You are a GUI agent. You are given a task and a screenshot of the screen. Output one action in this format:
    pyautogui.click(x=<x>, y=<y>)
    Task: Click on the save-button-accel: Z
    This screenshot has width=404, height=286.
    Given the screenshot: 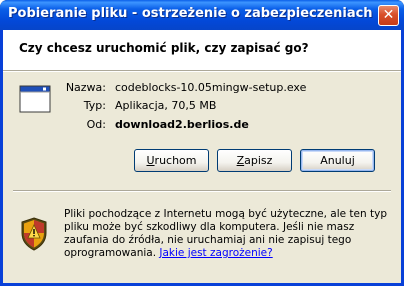 What is the action you would take?
    pyautogui.click(x=240, y=160)
    